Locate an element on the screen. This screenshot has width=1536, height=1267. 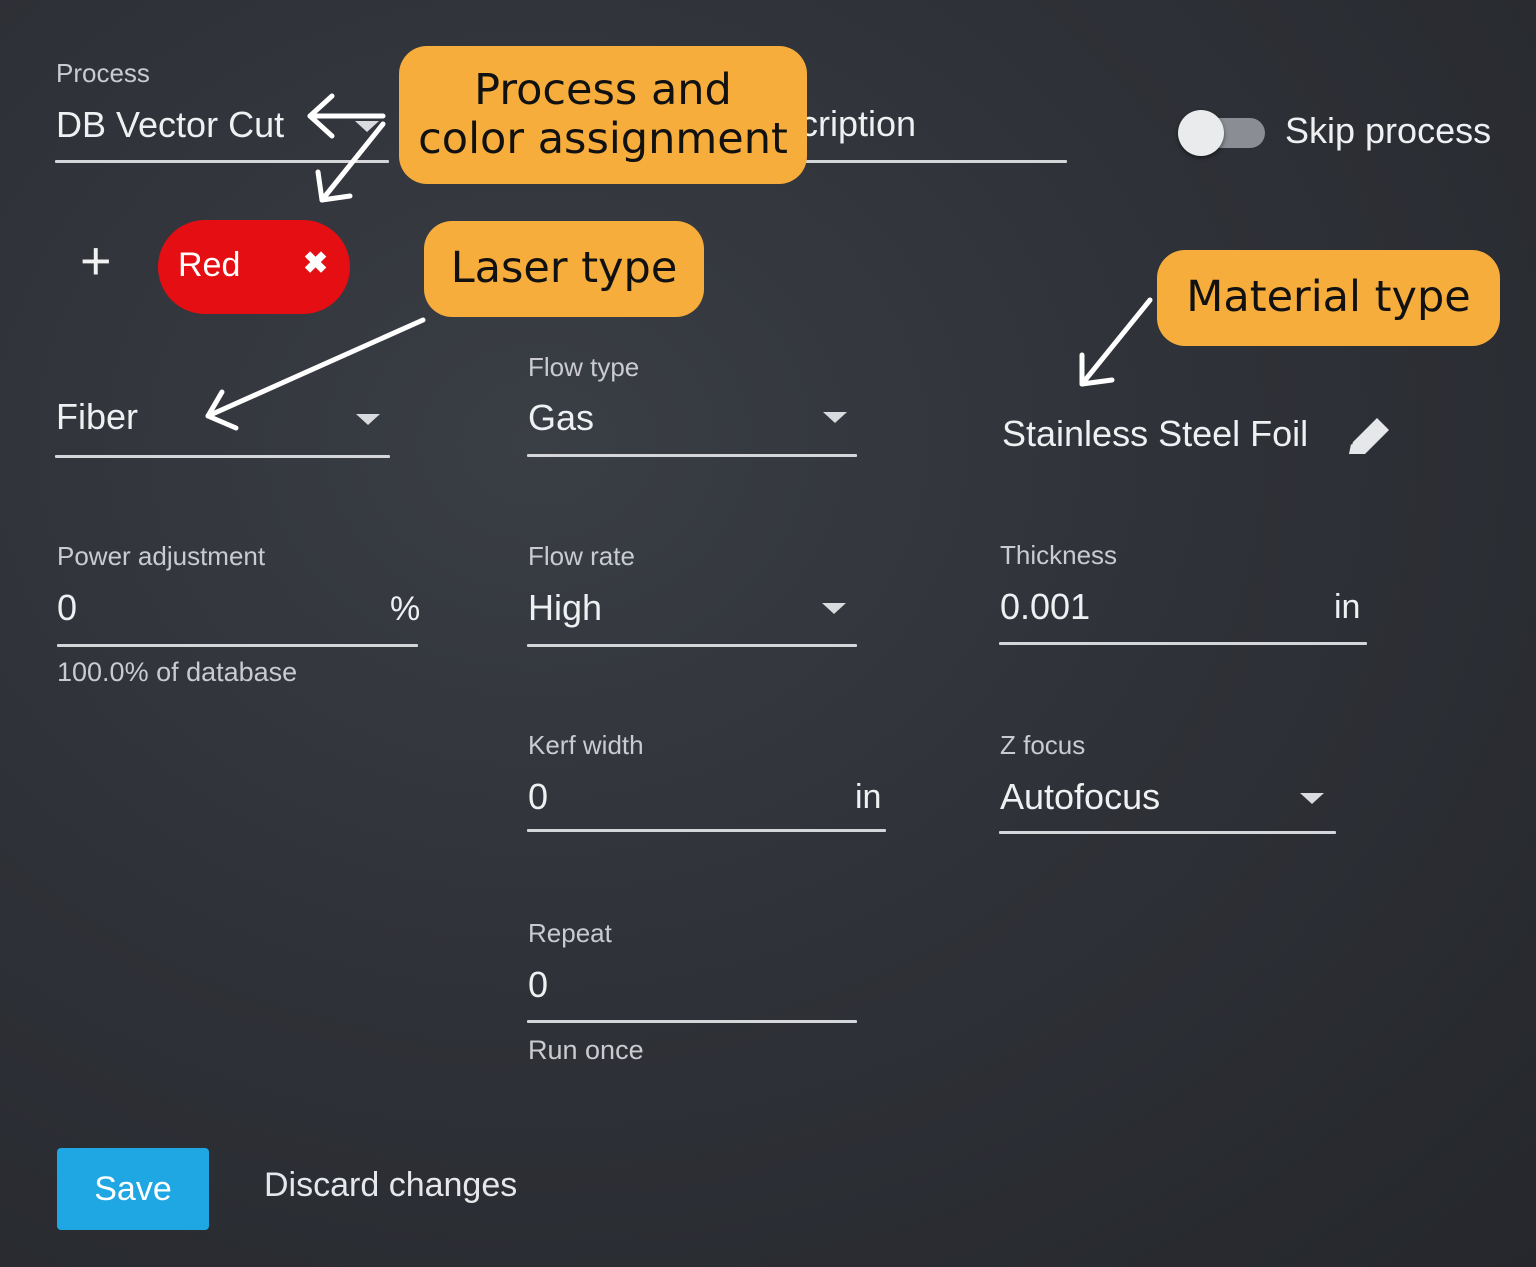
callout-process-line2: color assignment is located at coordinates (603, 139).